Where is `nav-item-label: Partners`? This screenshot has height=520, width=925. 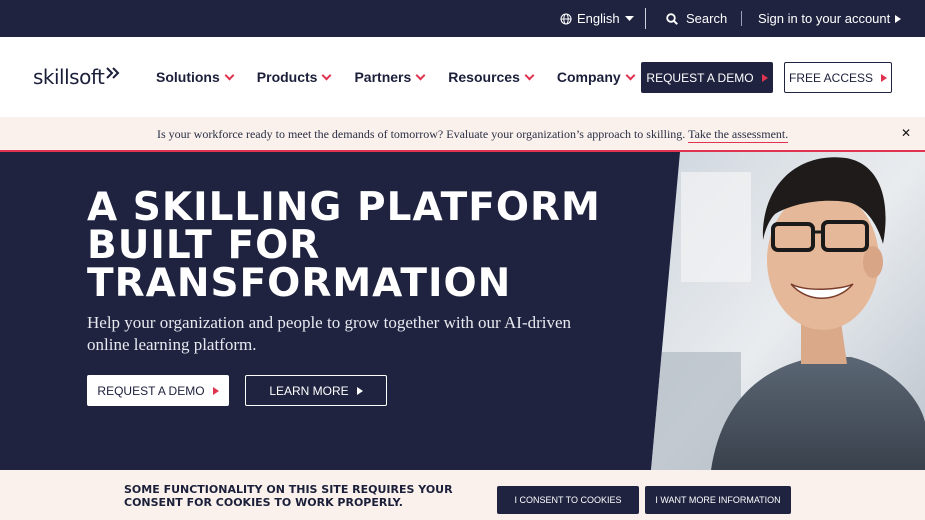
nav-item-label: Partners is located at coordinates (383, 77).